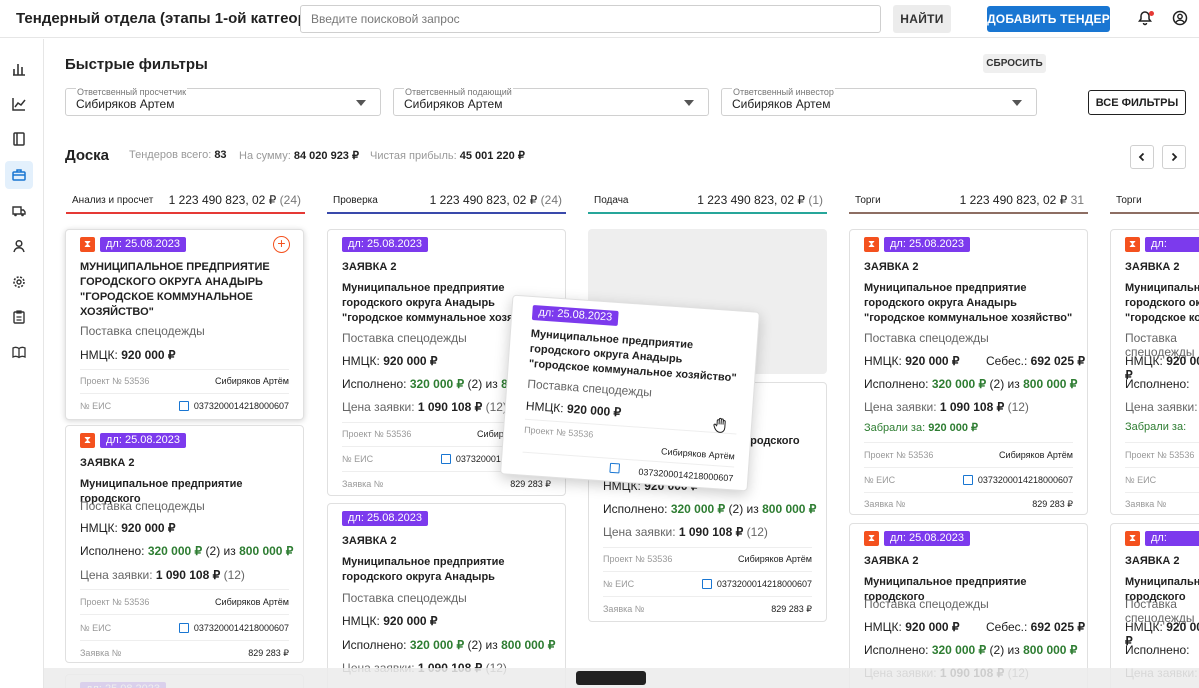  I want to click on filter-submitter: Ответсвенный подающий Сибиряков Артем, so click(551, 101).